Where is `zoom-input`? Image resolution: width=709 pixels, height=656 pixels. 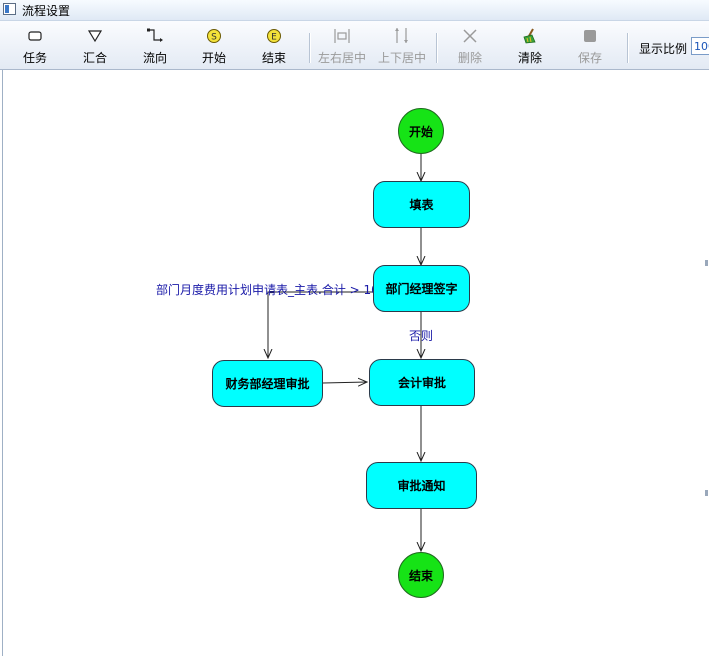 zoom-input is located at coordinates (700, 46).